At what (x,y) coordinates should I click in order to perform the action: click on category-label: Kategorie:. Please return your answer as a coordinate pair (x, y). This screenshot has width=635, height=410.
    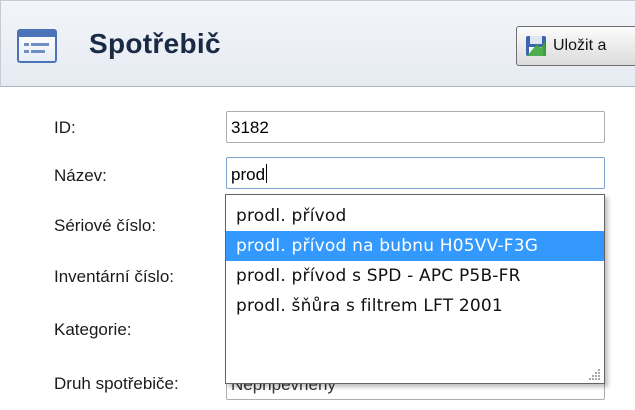
    Looking at the image, I should click on (93, 329).